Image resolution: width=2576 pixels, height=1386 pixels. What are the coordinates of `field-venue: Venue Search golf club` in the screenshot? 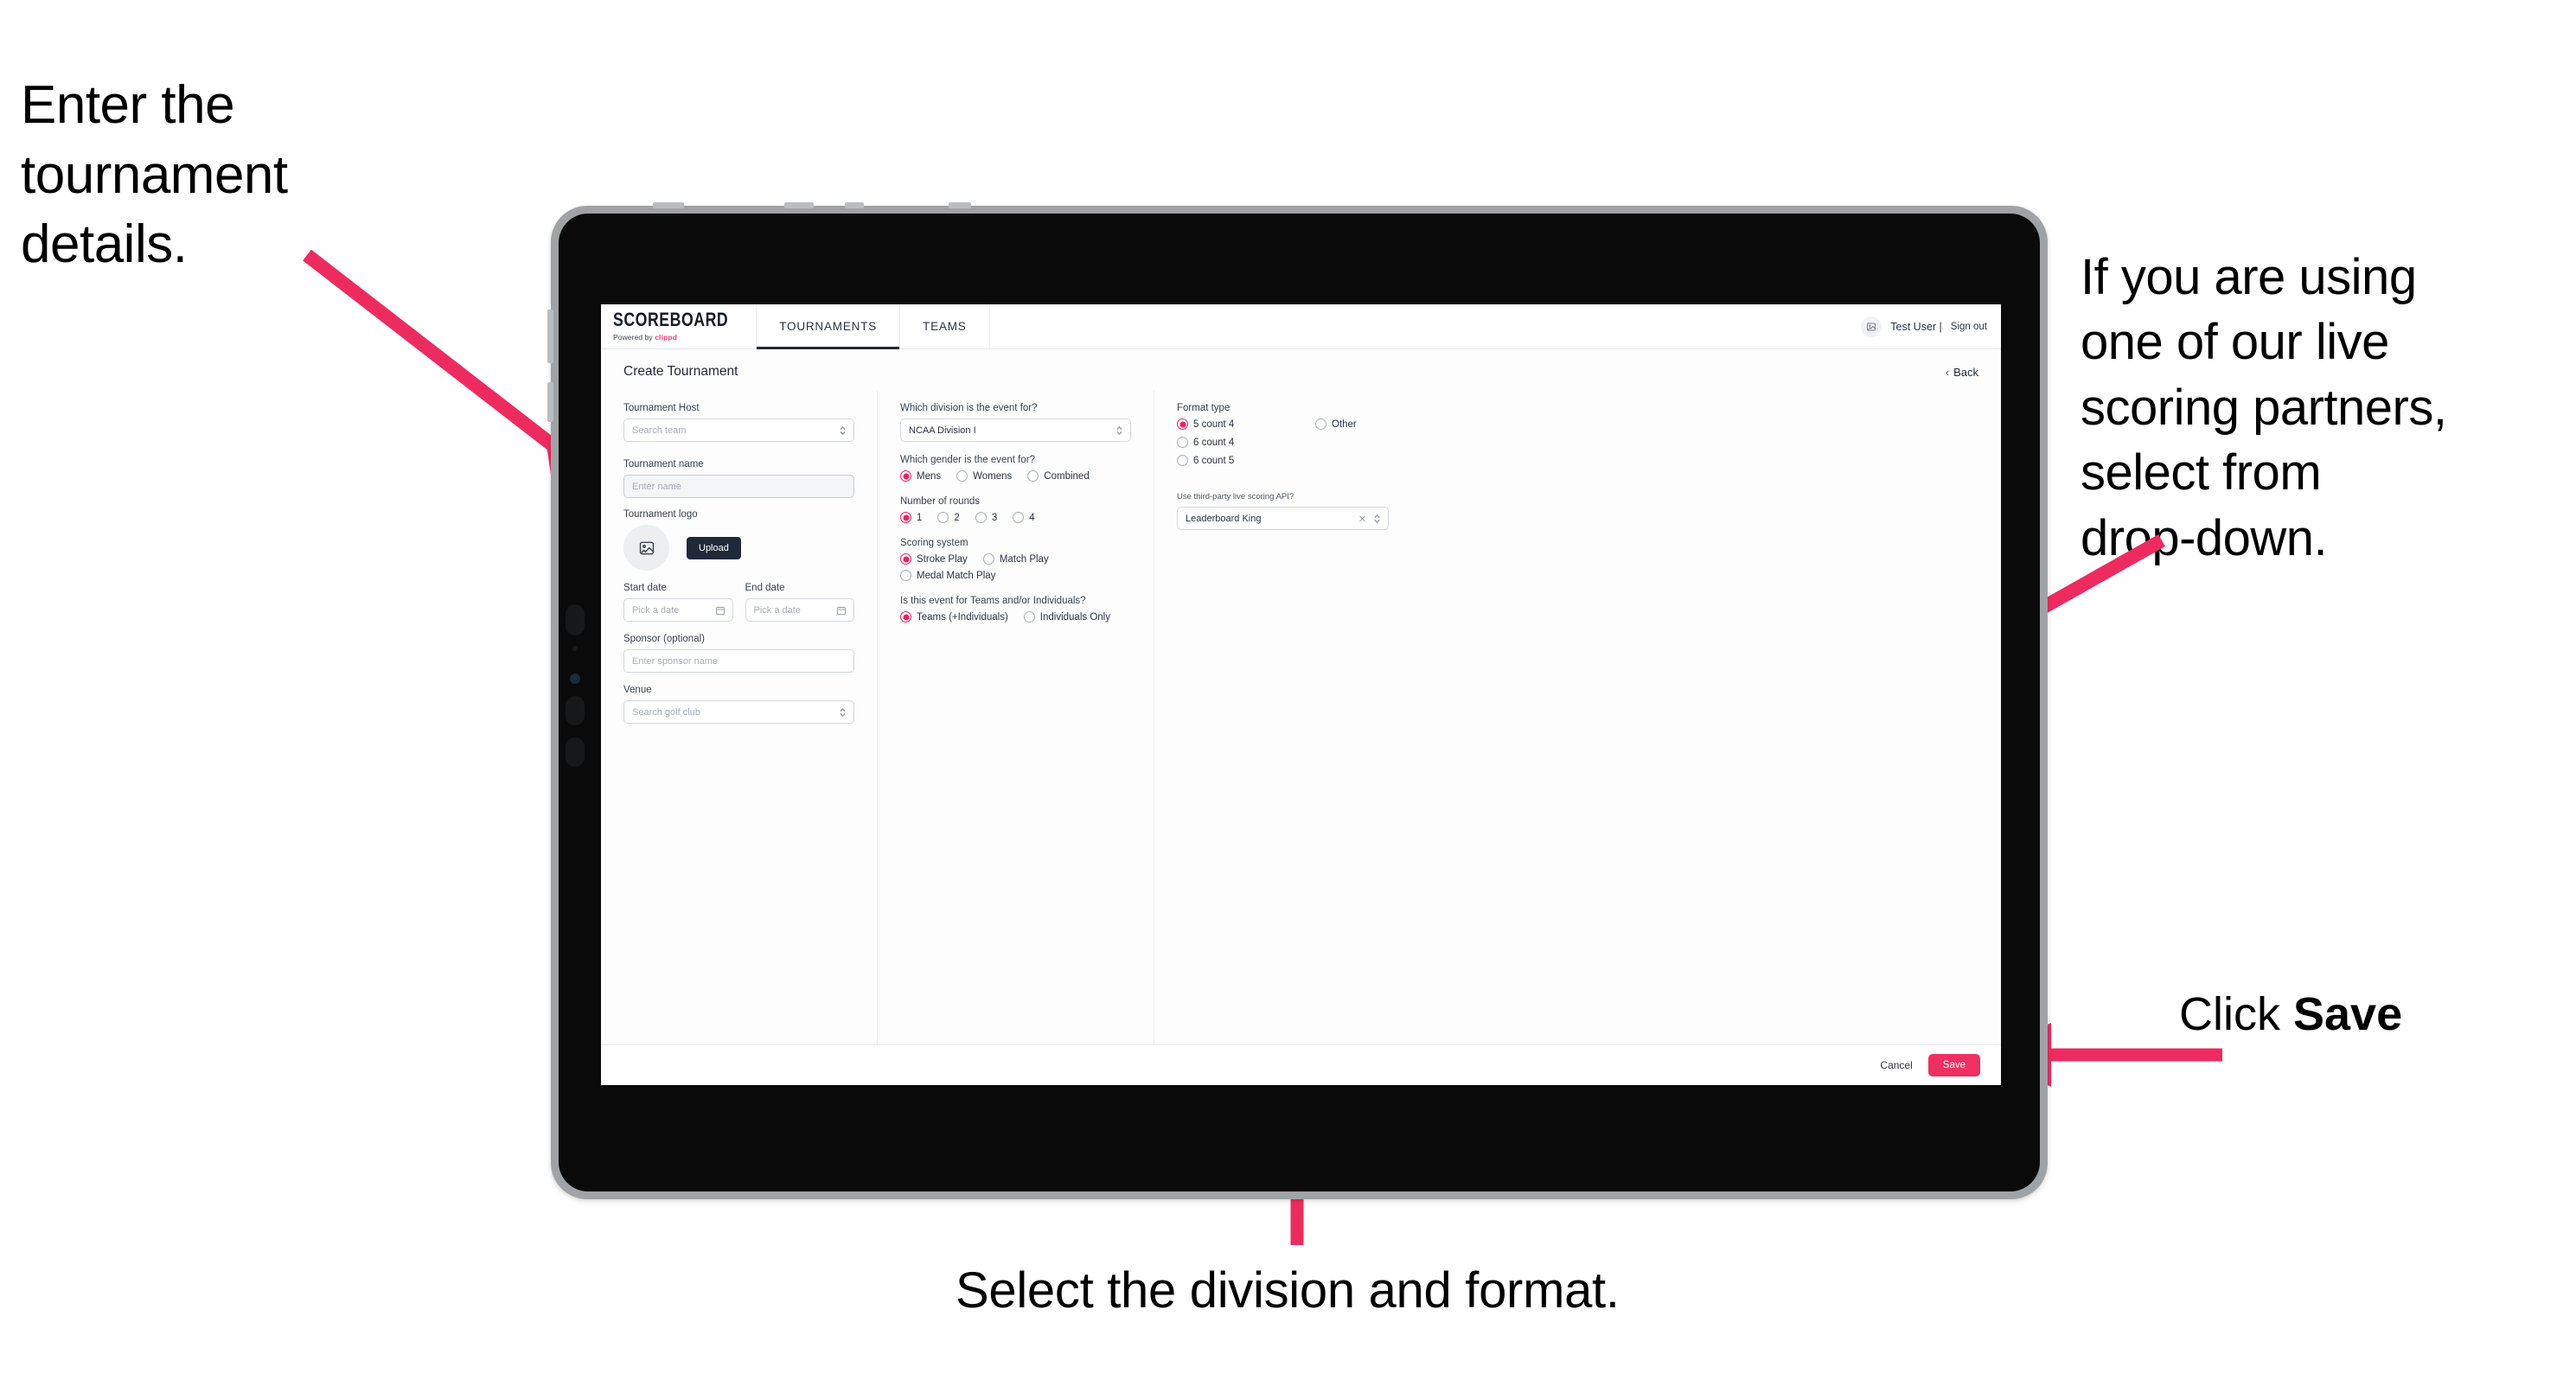 It's located at (738, 704).